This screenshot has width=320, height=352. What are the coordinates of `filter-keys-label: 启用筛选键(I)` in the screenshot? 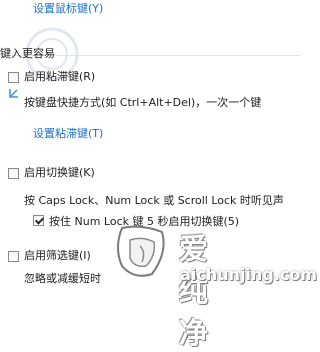 It's located at (57, 255).